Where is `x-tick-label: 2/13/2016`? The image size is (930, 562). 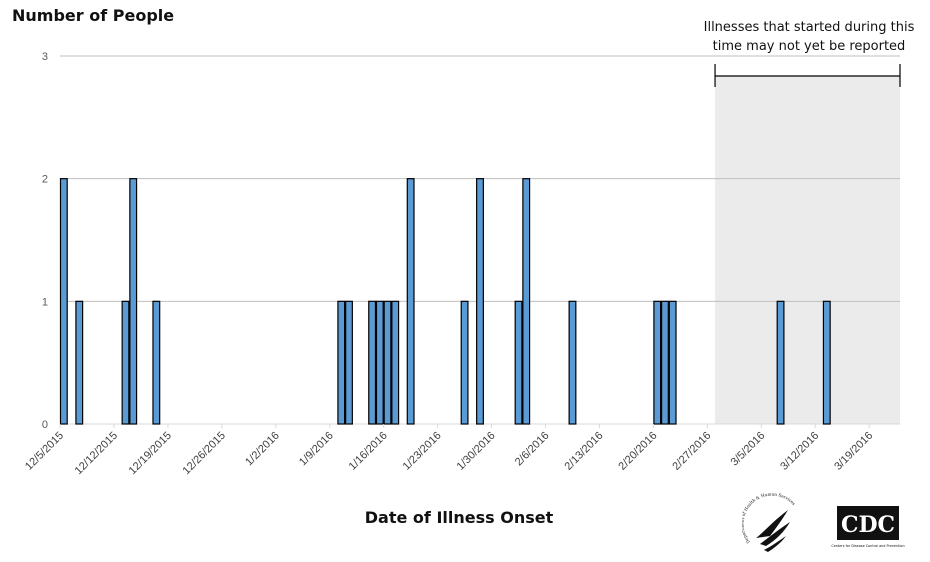
x-tick-label: 2/13/2016 is located at coordinates (583, 451).